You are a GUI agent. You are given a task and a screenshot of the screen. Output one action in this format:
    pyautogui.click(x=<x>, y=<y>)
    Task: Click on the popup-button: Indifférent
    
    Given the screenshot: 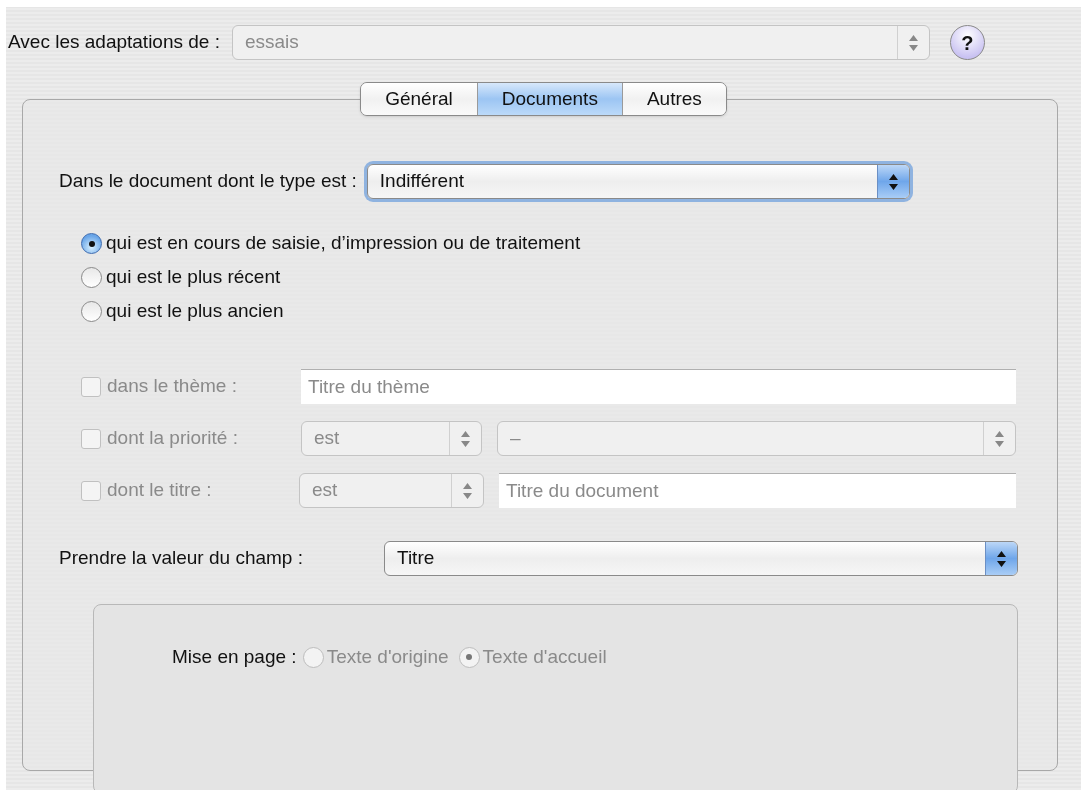 What is the action you would take?
    pyautogui.click(x=638, y=181)
    